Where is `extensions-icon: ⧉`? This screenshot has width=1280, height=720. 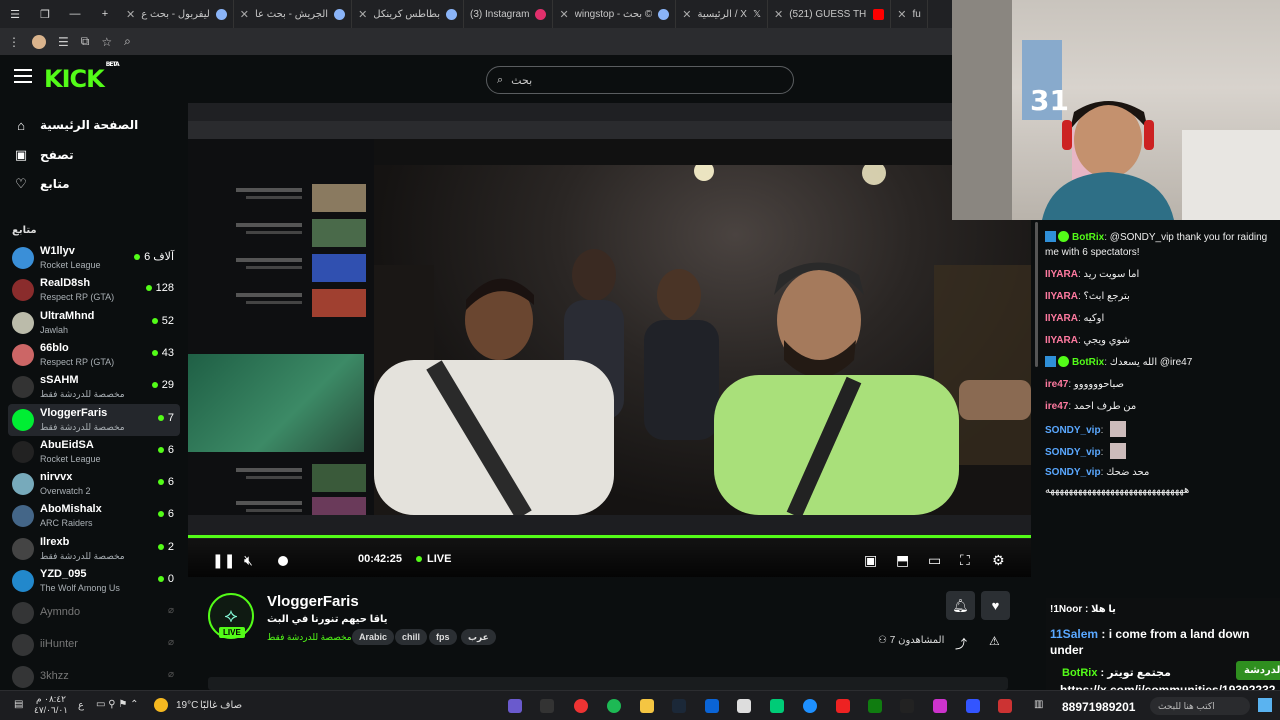
extensions-icon: ⧉ is located at coordinates (85, 41).